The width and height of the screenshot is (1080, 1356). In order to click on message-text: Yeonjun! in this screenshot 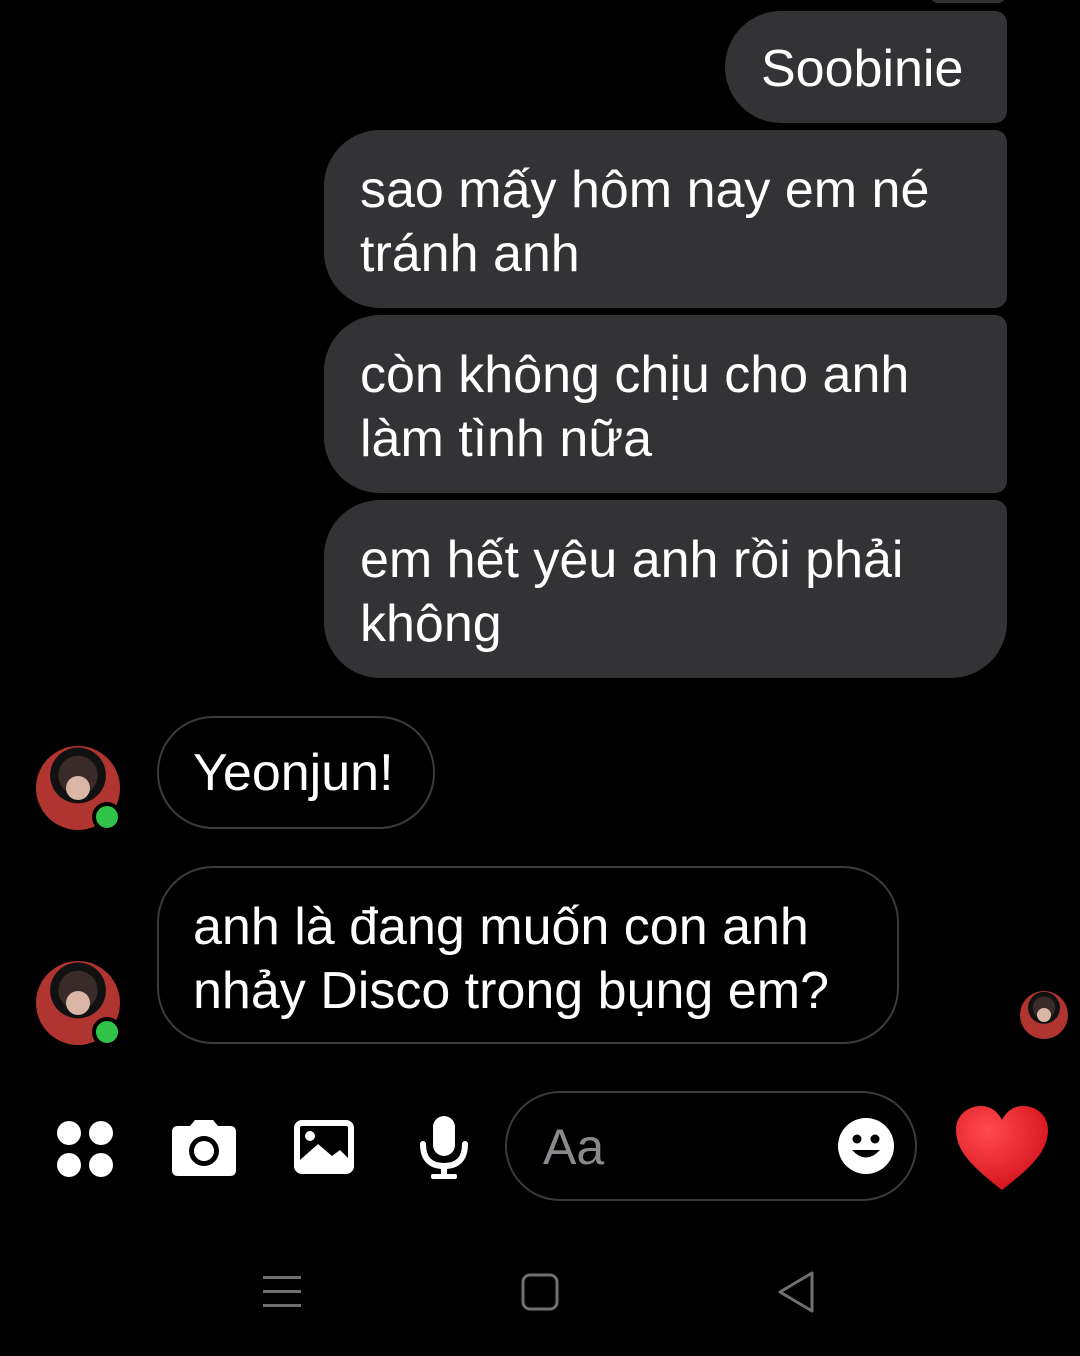, I will do `click(293, 773)`.